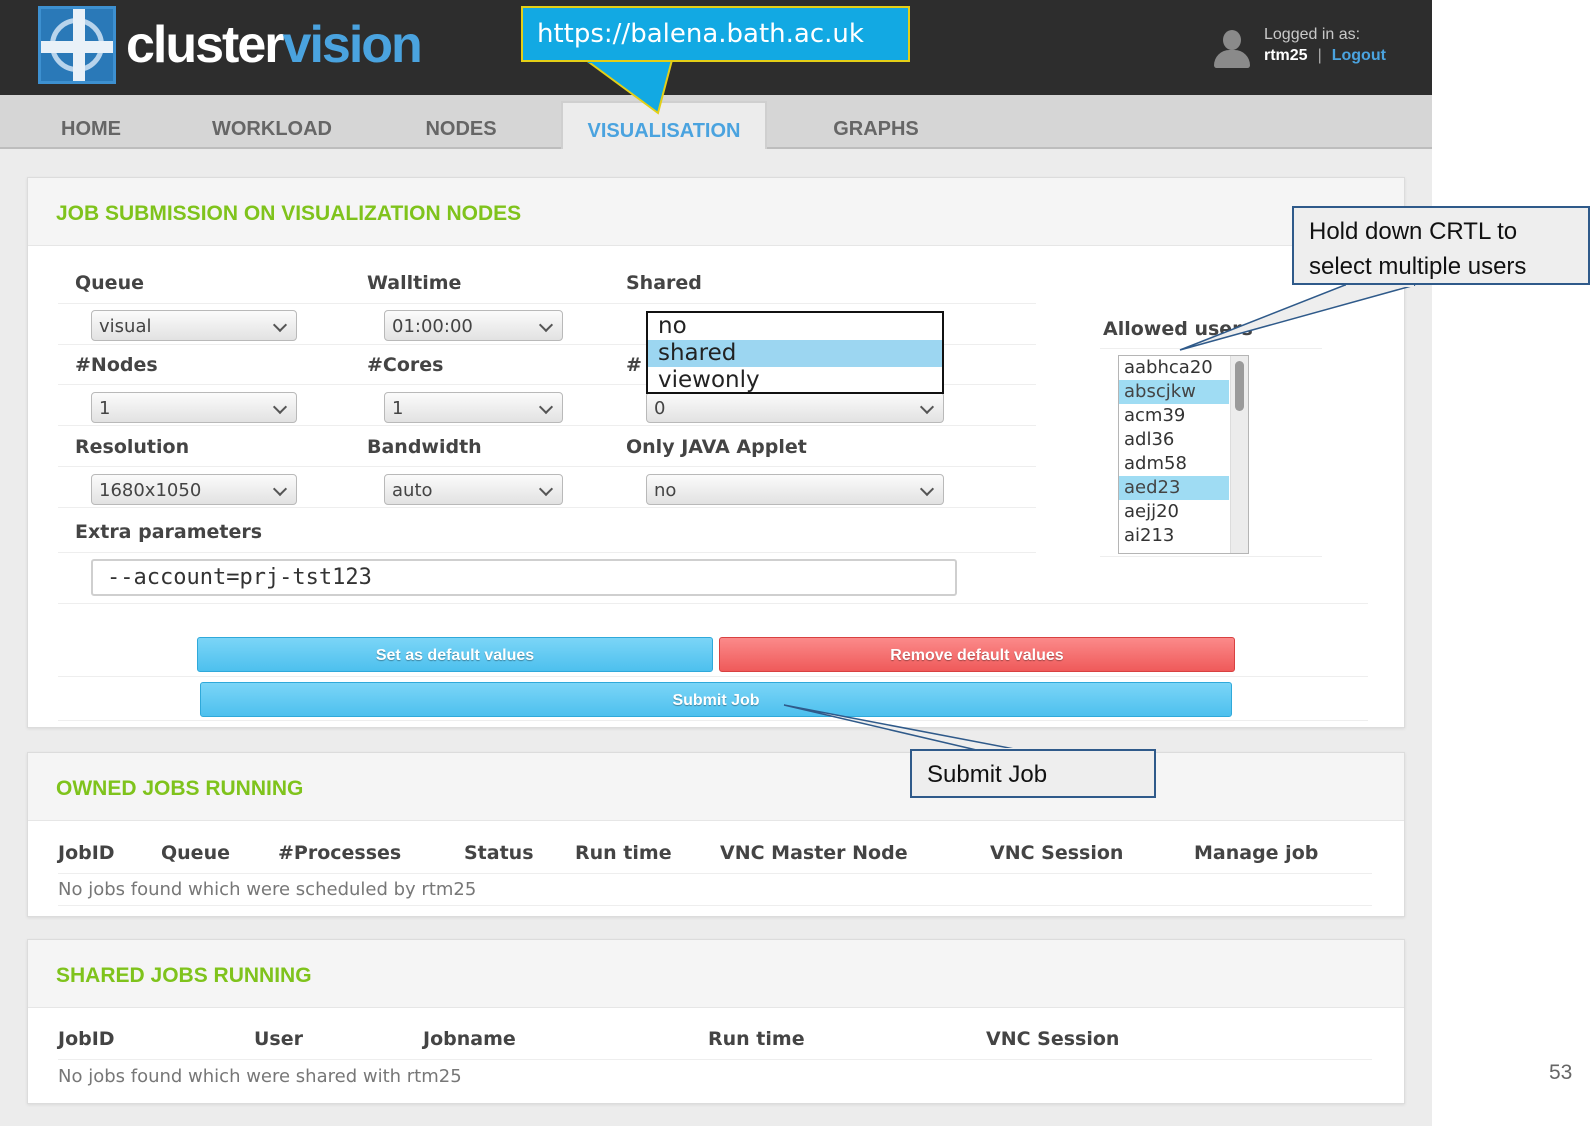 The height and width of the screenshot is (1126, 1592). I want to click on submit-callout-pointer, so click(907, 728).